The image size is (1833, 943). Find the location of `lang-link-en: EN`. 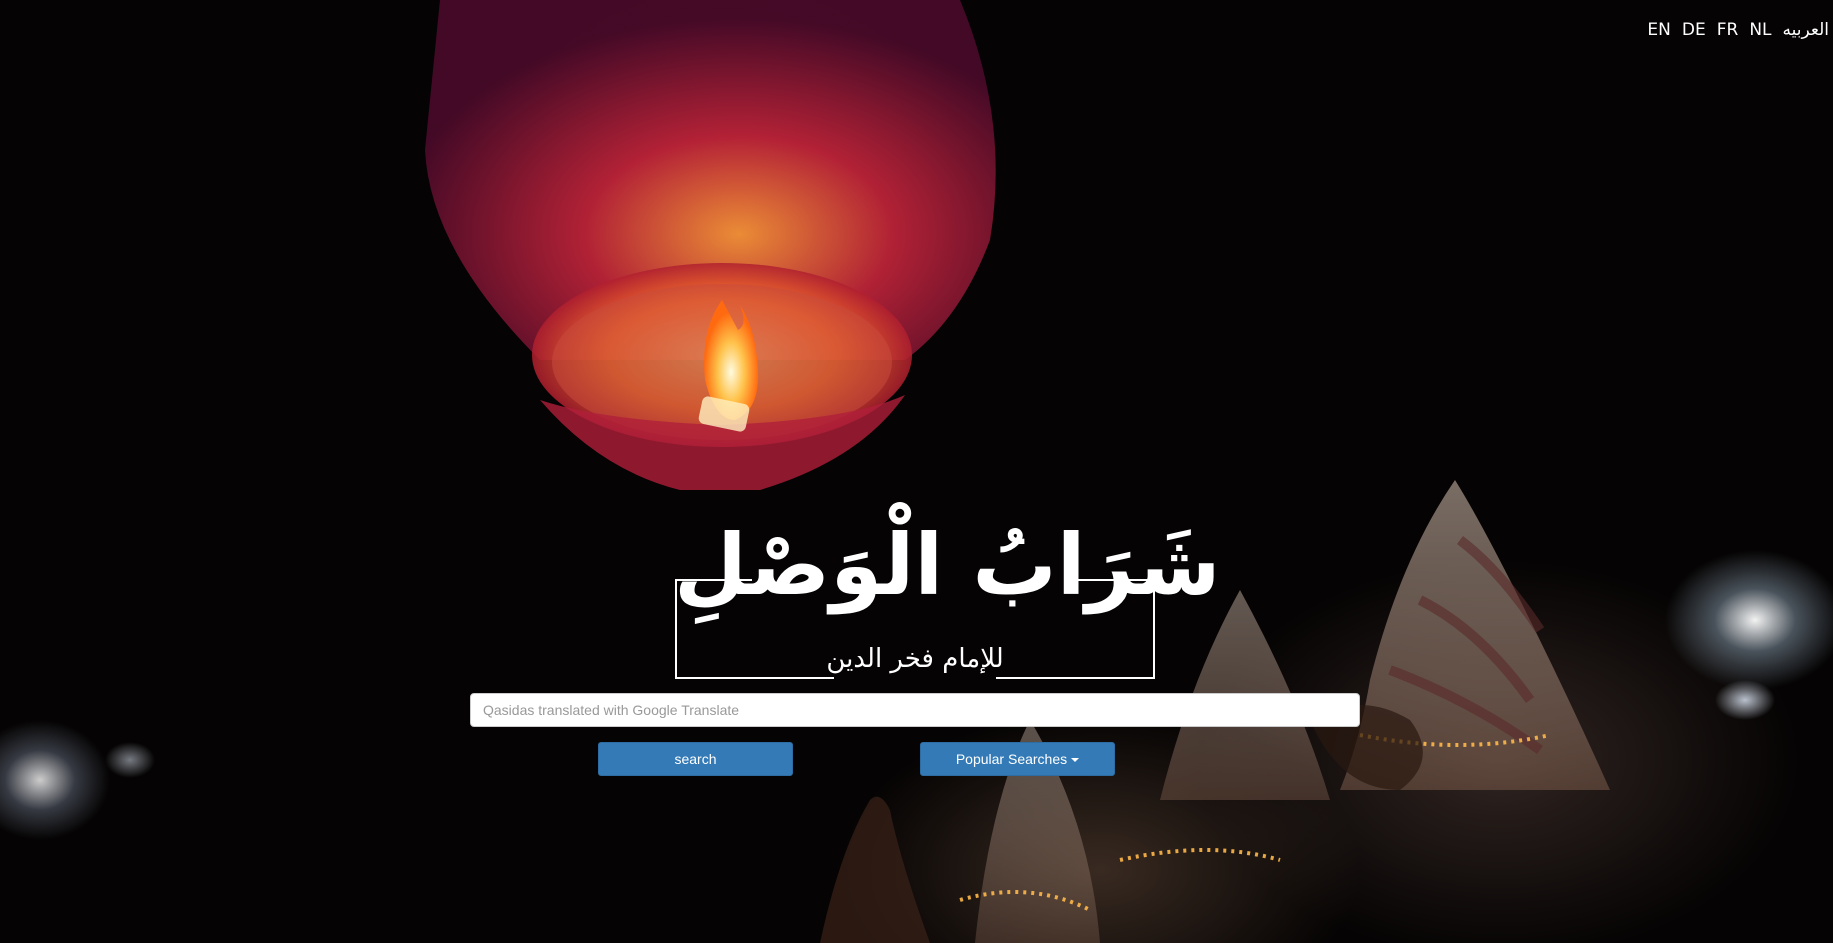

lang-link-en: EN is located at coordinates (1658, 30).